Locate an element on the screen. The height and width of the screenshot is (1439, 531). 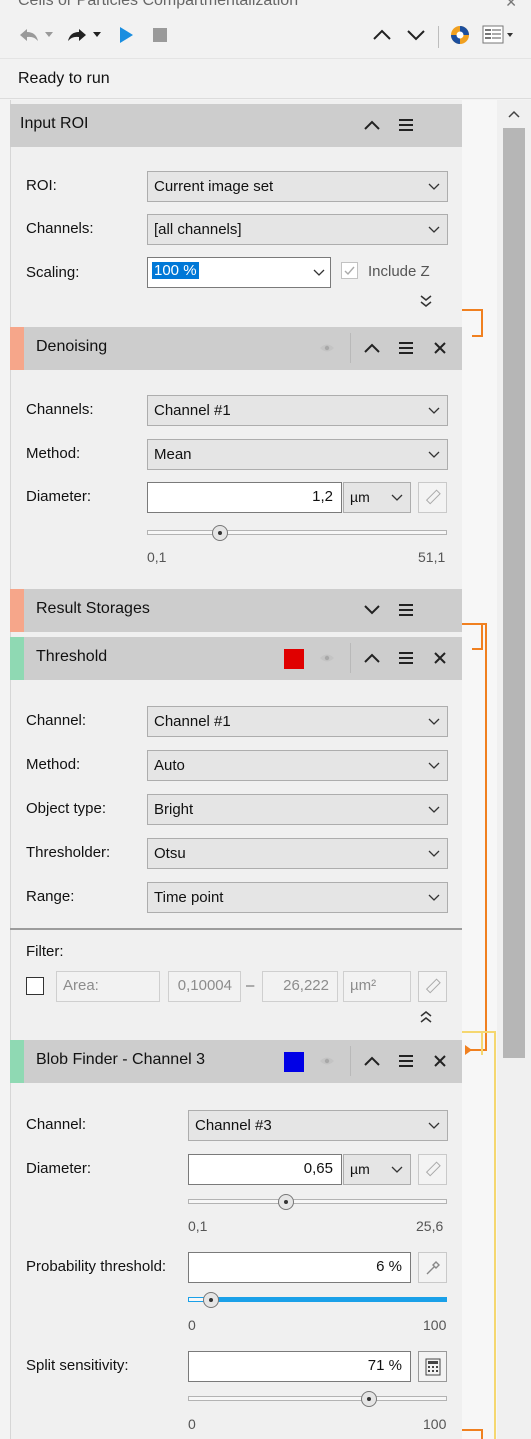
denoise-channels-select: Channel #1 is located at coordinates (297, 410).